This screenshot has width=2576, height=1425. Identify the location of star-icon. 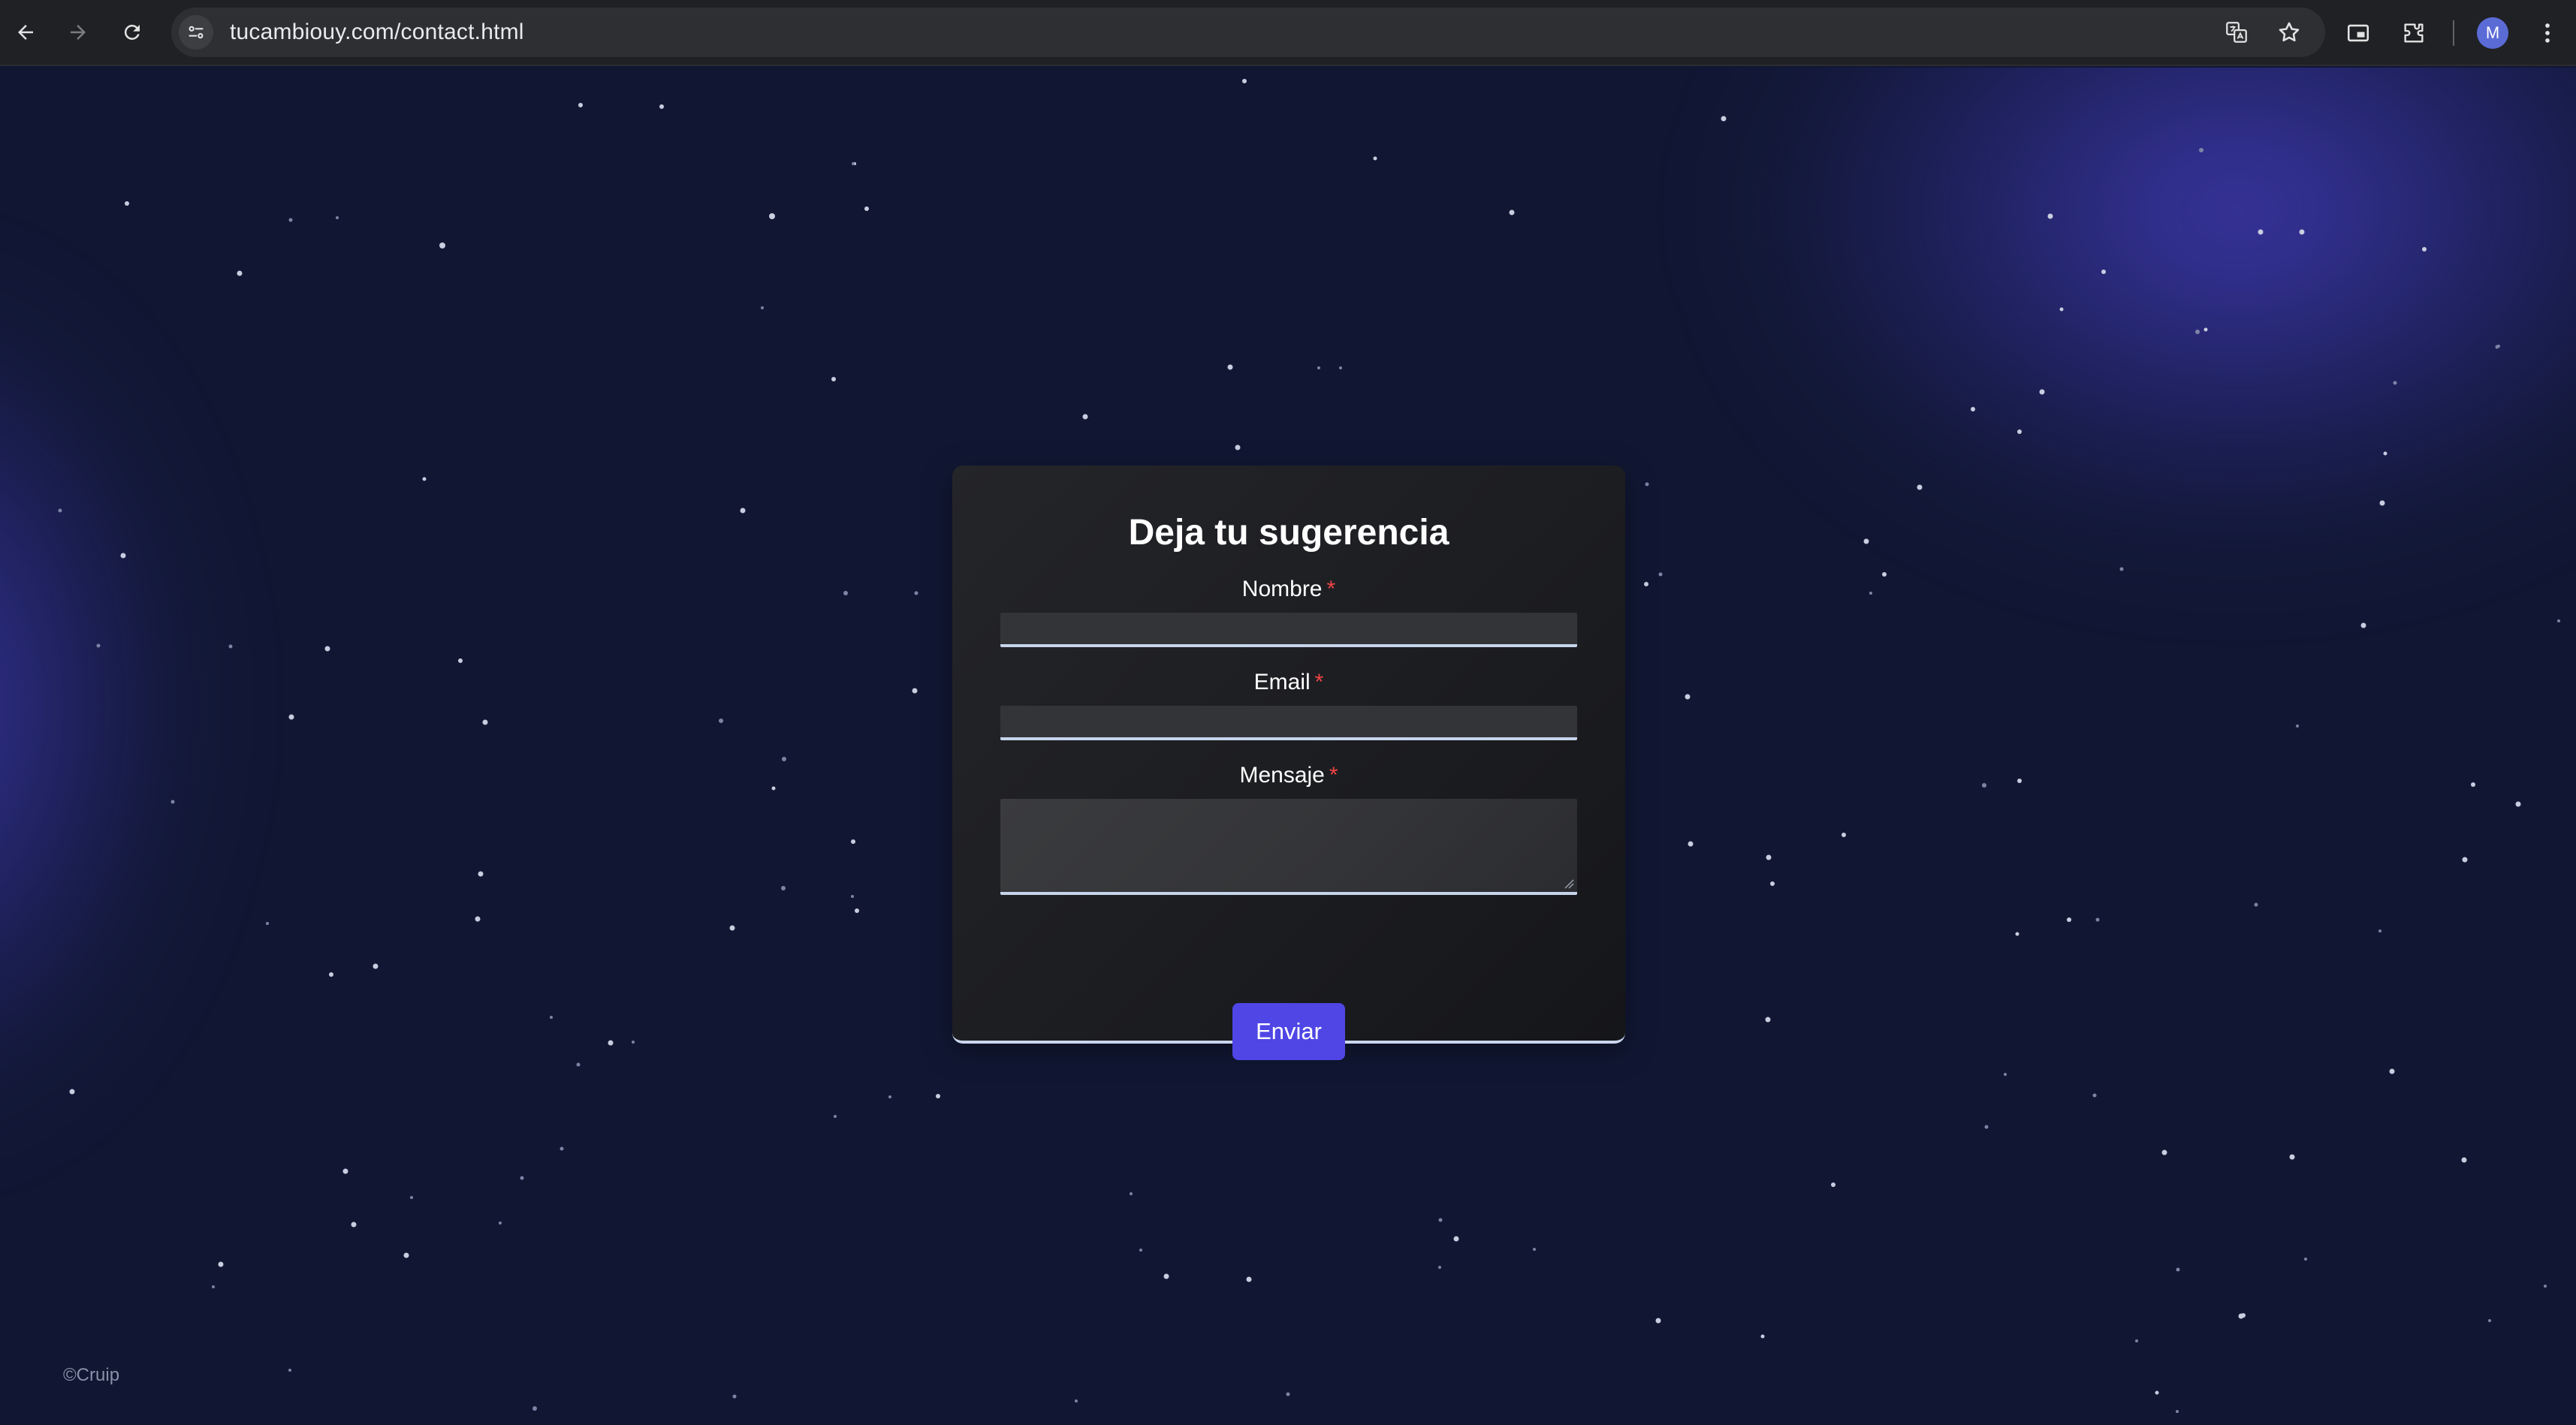
(2289, 32).